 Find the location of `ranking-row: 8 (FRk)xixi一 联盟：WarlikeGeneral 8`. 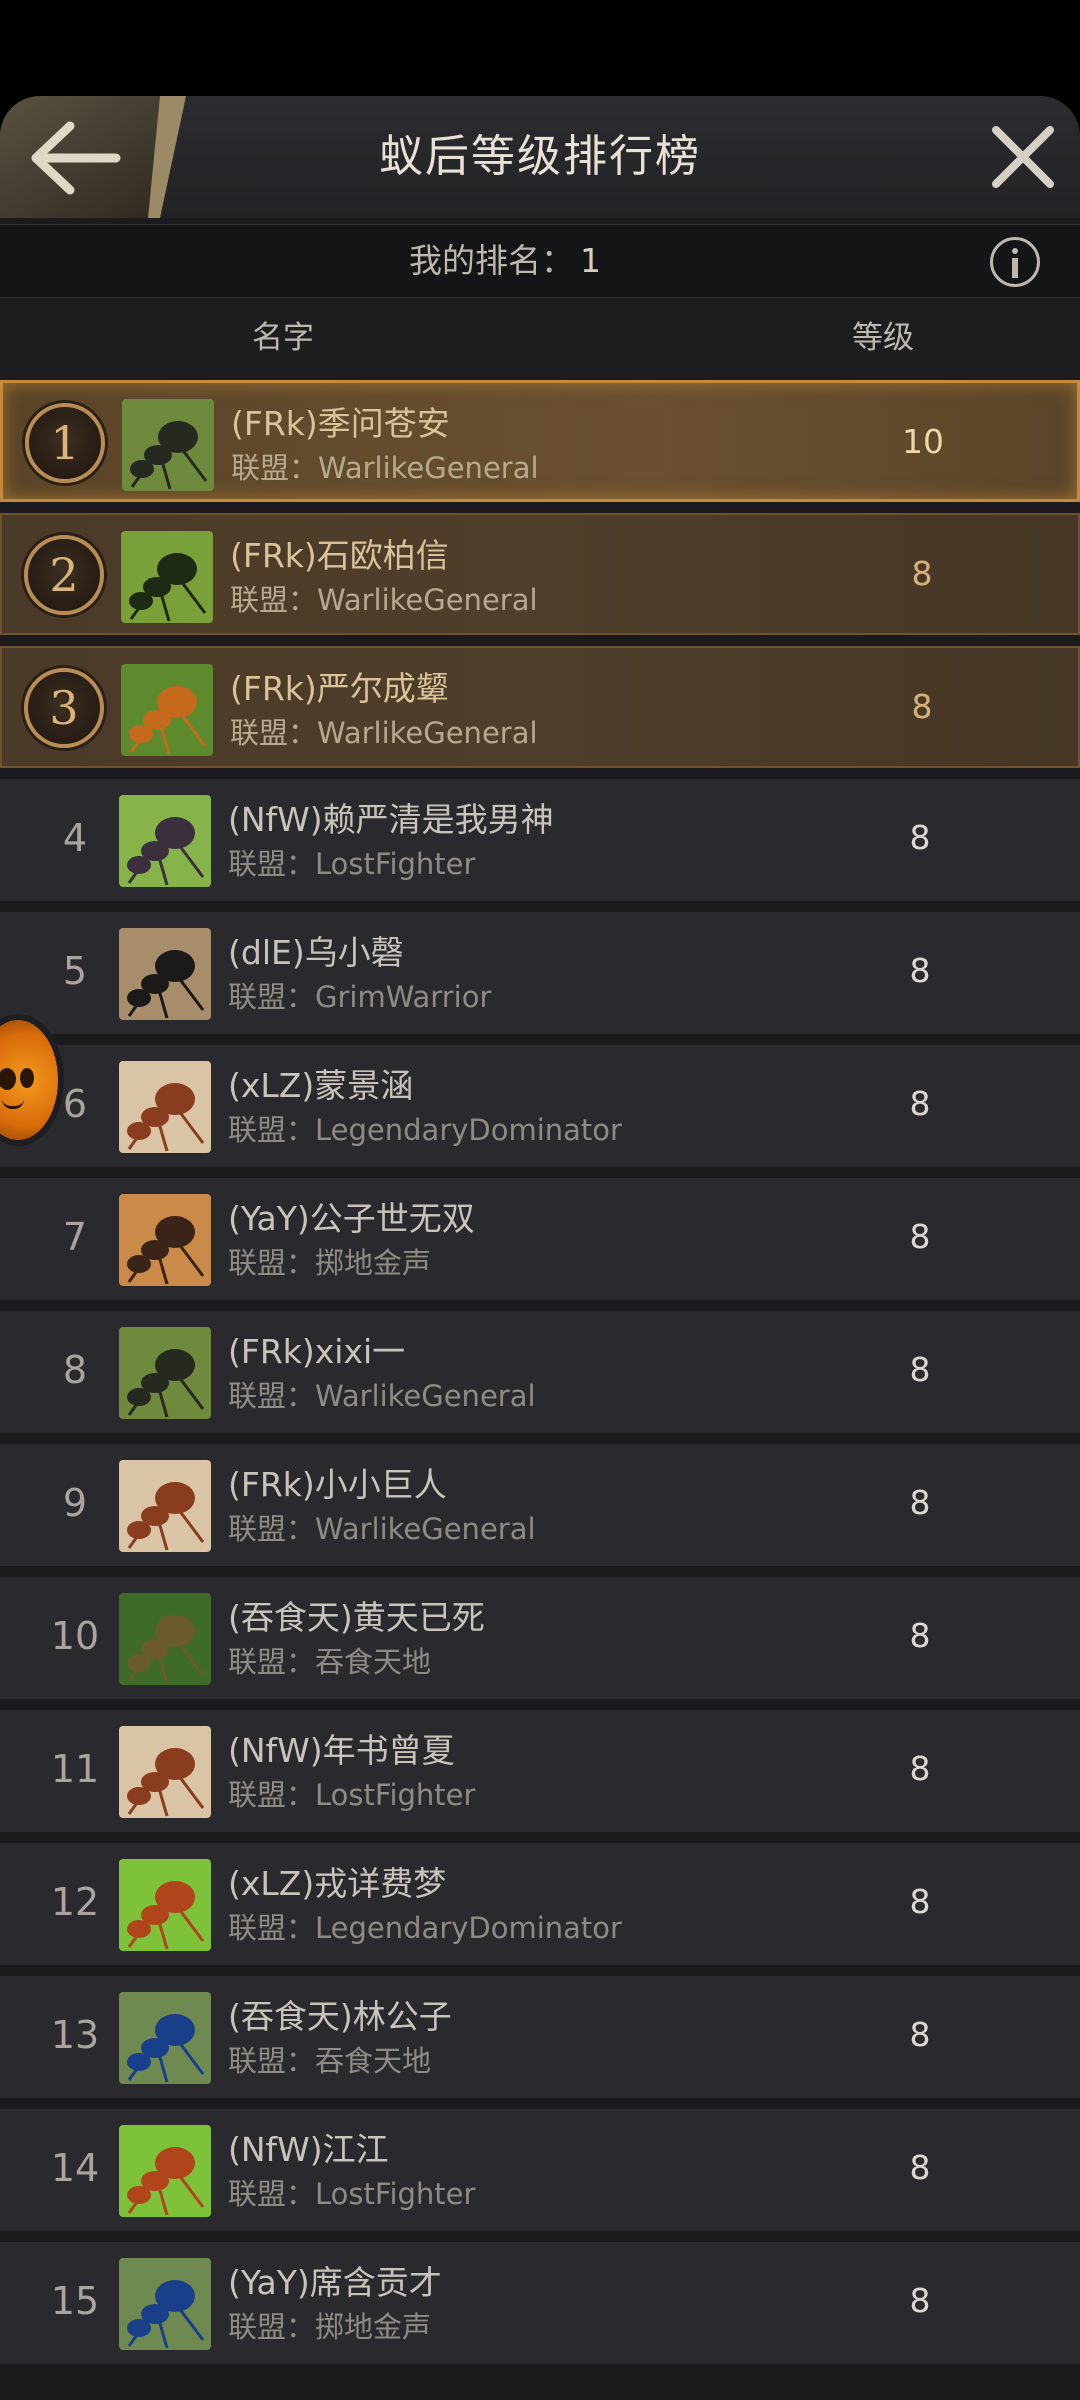

ranking-row: 8 (FRk)xixi一 联盟：WarlikeGeneral 8 is located at coordinates (540, 1372).